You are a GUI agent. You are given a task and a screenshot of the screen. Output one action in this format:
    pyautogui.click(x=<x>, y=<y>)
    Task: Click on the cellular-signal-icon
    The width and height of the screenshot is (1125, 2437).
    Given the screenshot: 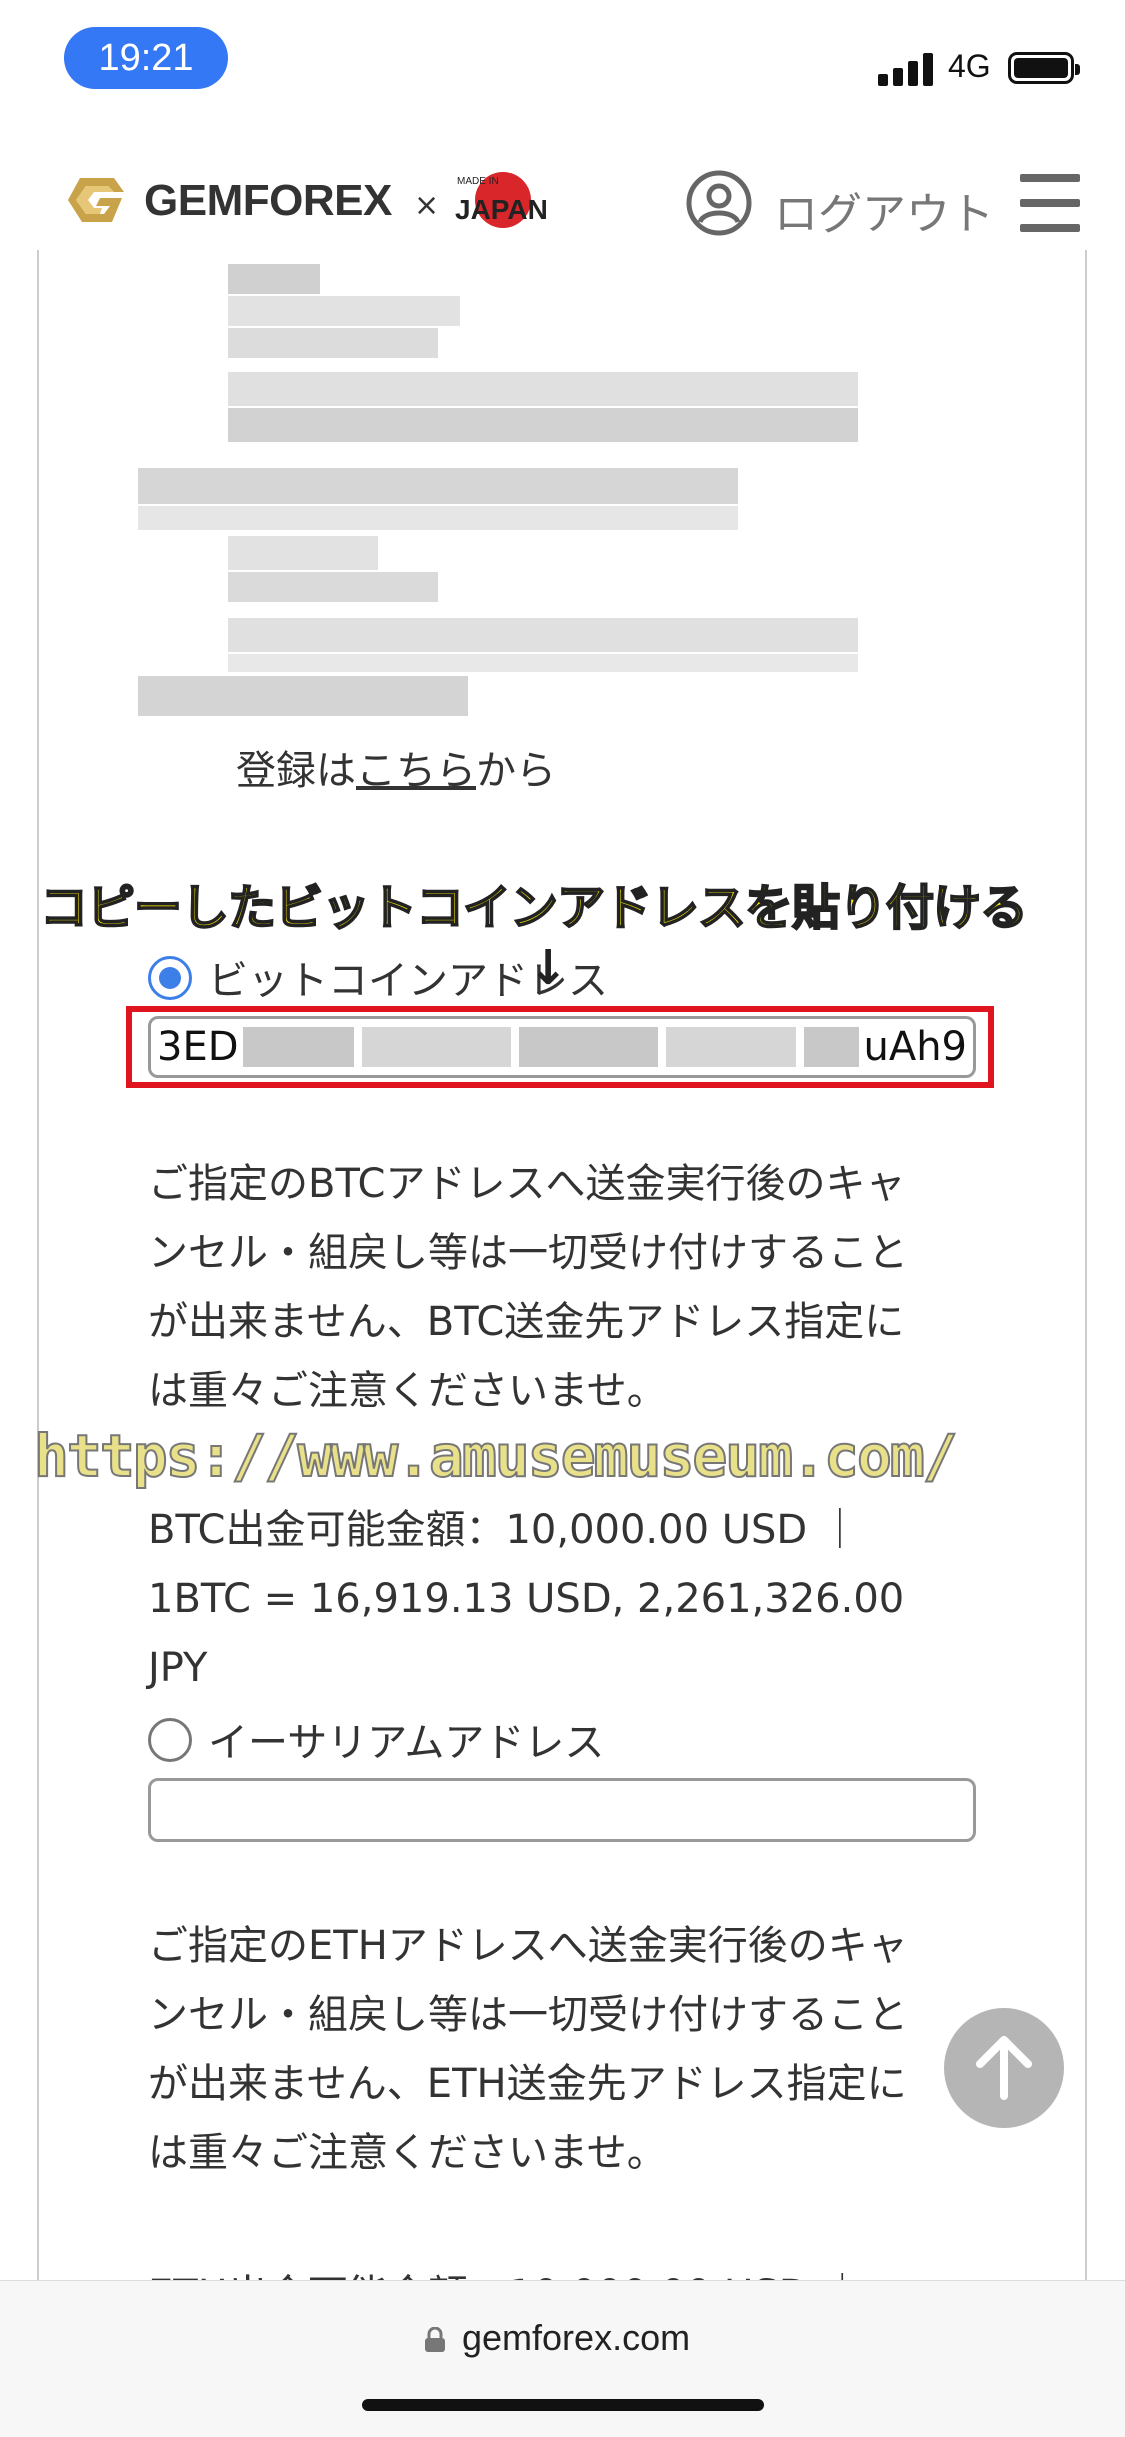 What is the action you would take?
    pyautogui.click(x=906, y=69)
    